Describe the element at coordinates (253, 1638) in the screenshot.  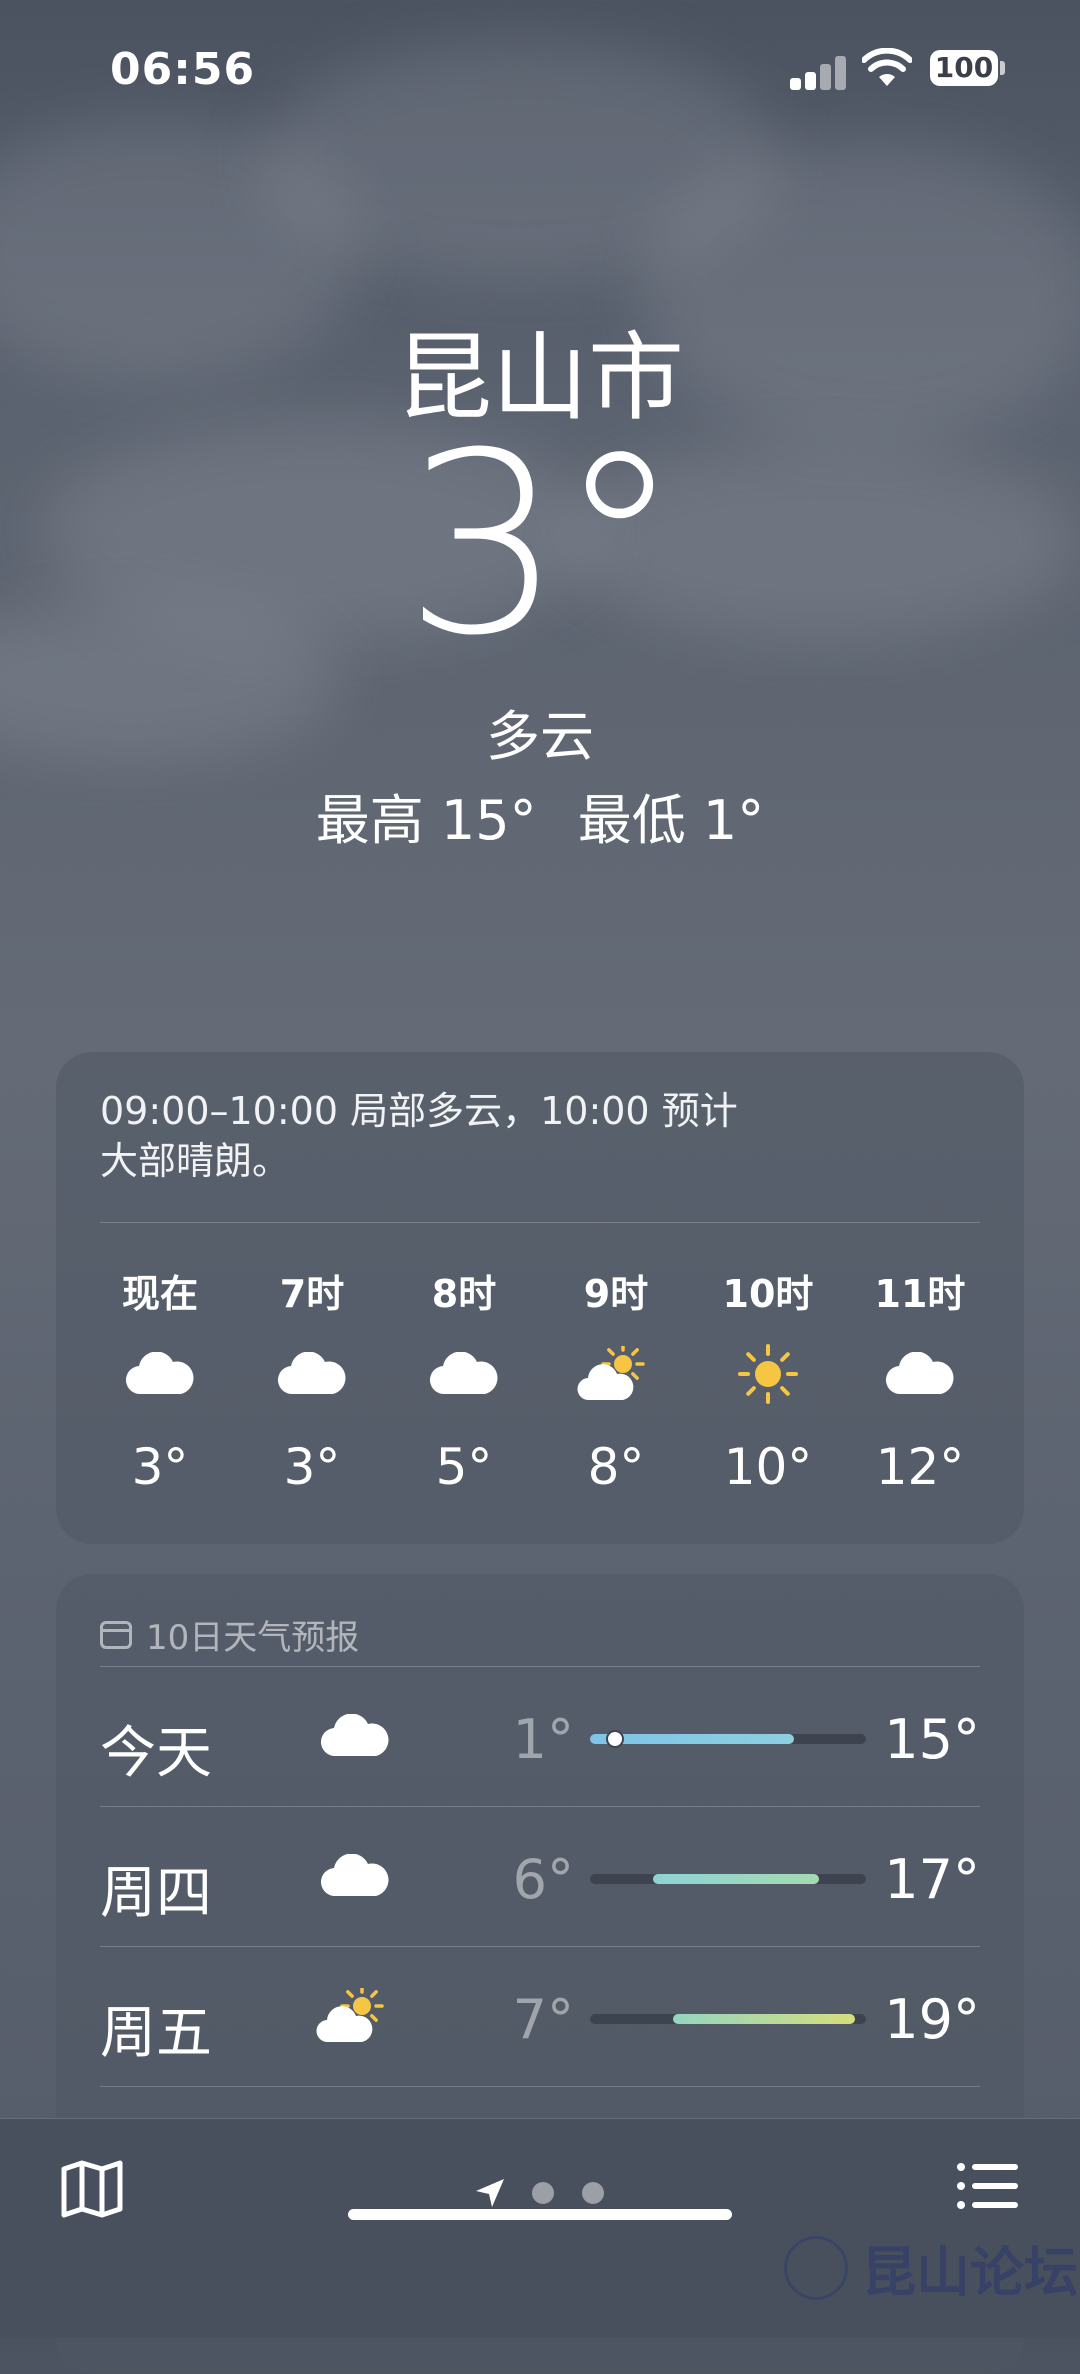
I see `forecast-header-label: 10日天气预报` at that location.